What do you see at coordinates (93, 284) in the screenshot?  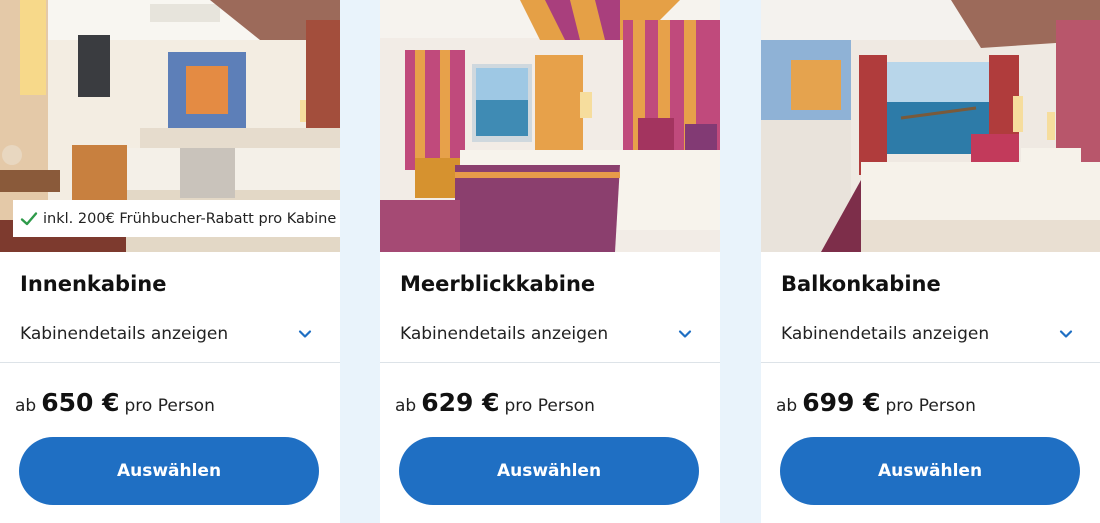 I see `cabin-title: Innenkabine` at bounding box center [93, 284].